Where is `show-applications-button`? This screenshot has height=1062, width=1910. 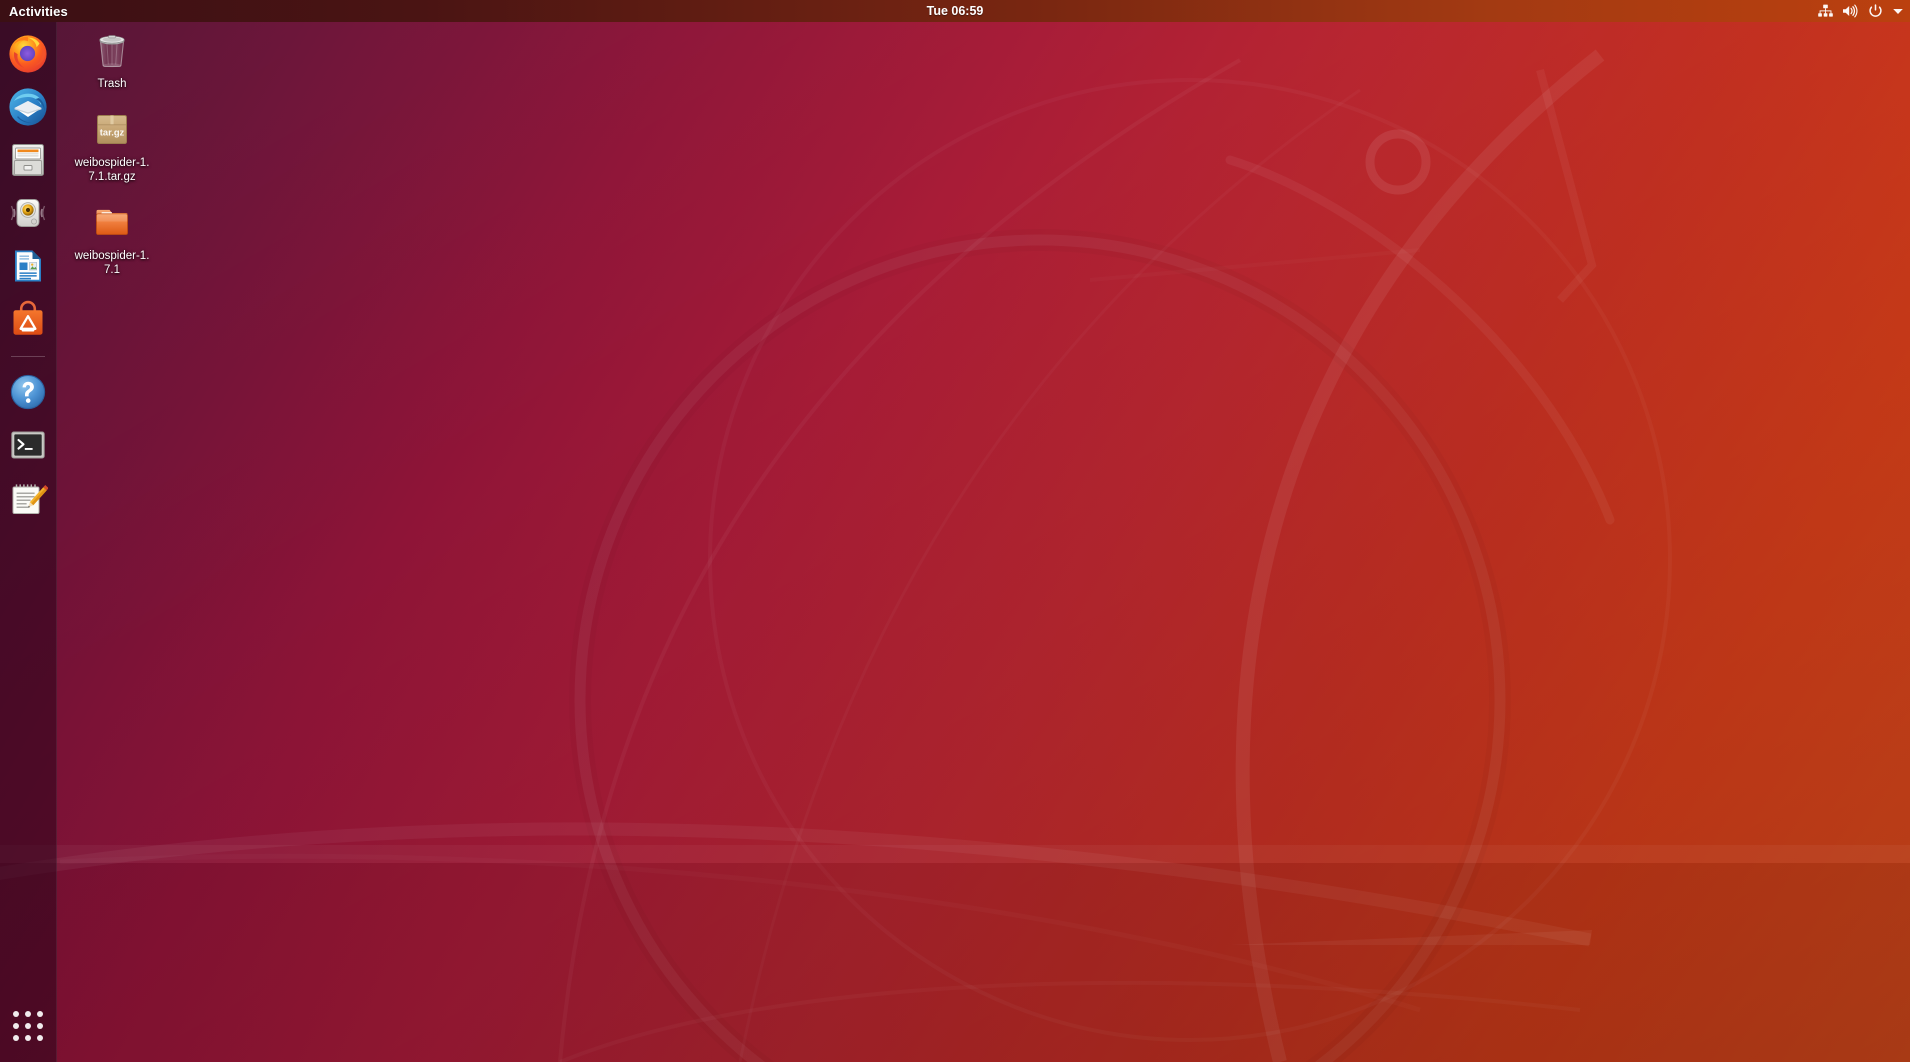
show-applications-button is located at coordinates (28, 1026).